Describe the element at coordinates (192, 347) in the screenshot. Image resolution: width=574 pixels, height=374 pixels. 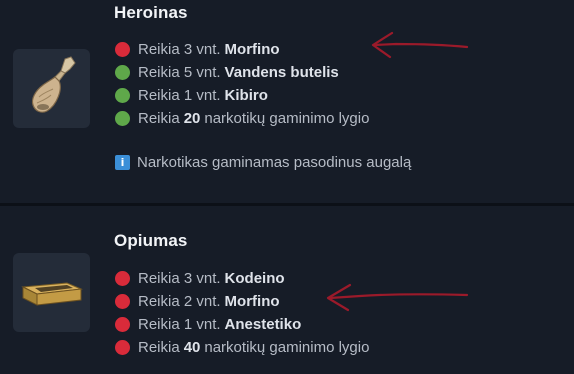
I see `requirement-level-value: 40` at that location.